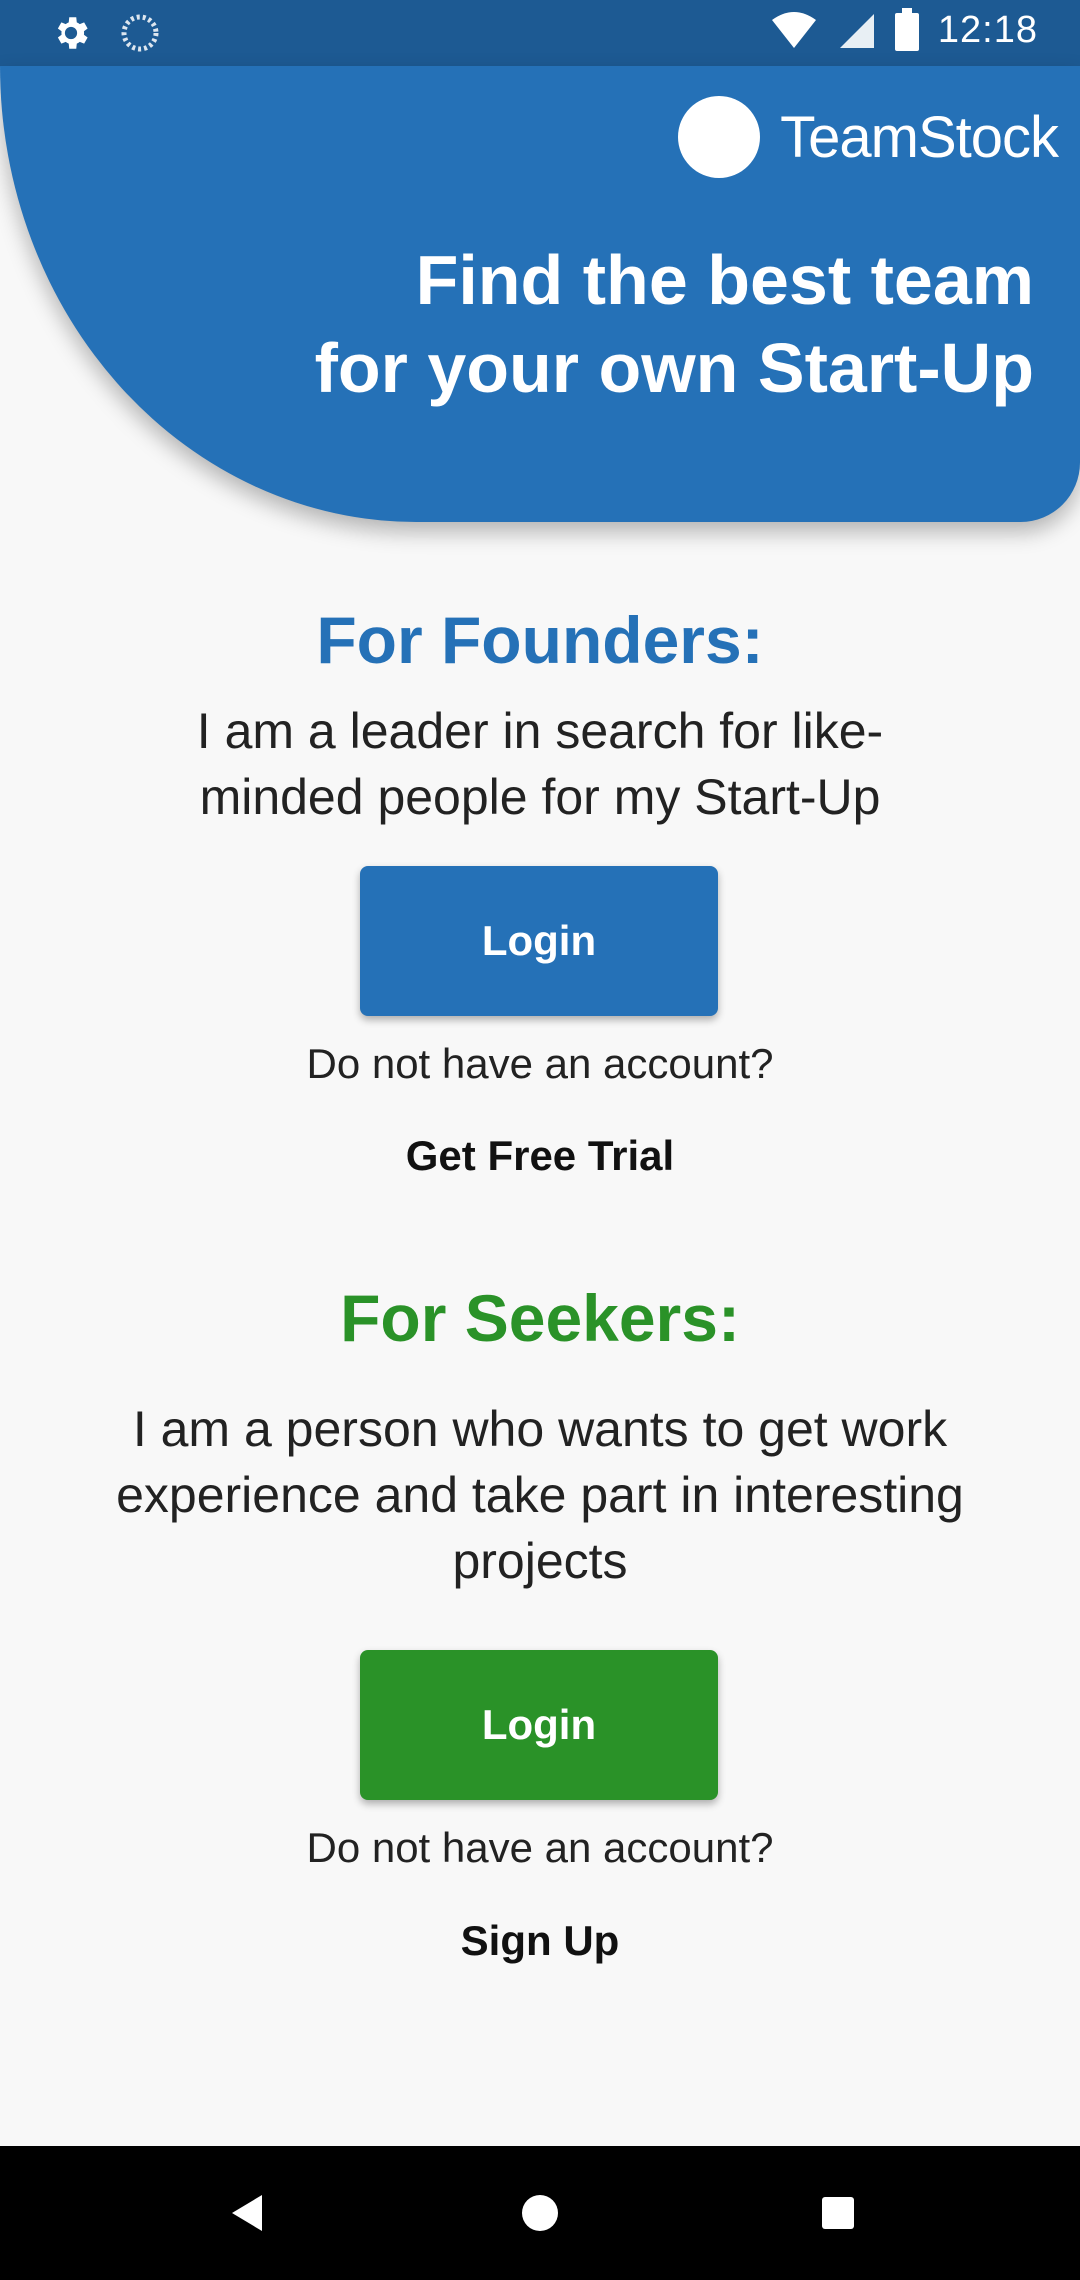 The image size is (1080, 2280). I want to click on navigation-bar, so click(540, 2213).